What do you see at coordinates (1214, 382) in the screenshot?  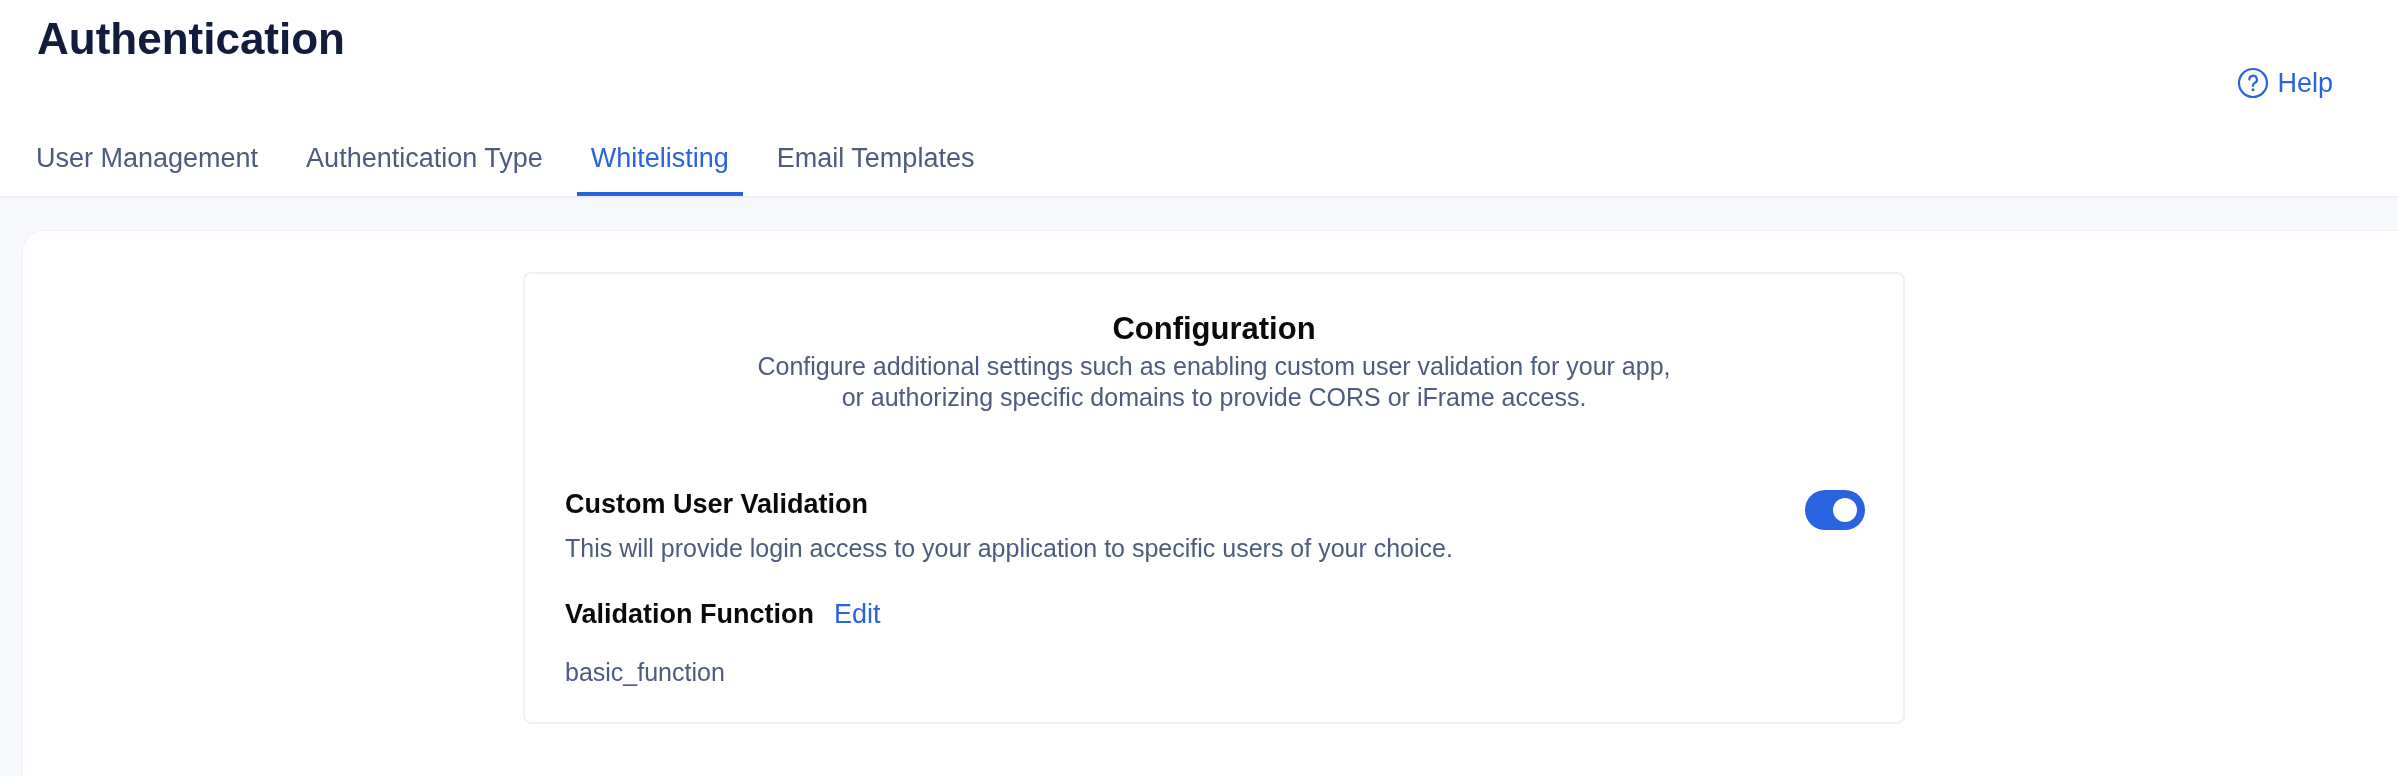 I see `card-description: Configure additional settings such as enabling custom user validation for your app, or authorizing specific domains to provide CORS or iFrame access.` at bounding box center [1214, 382].